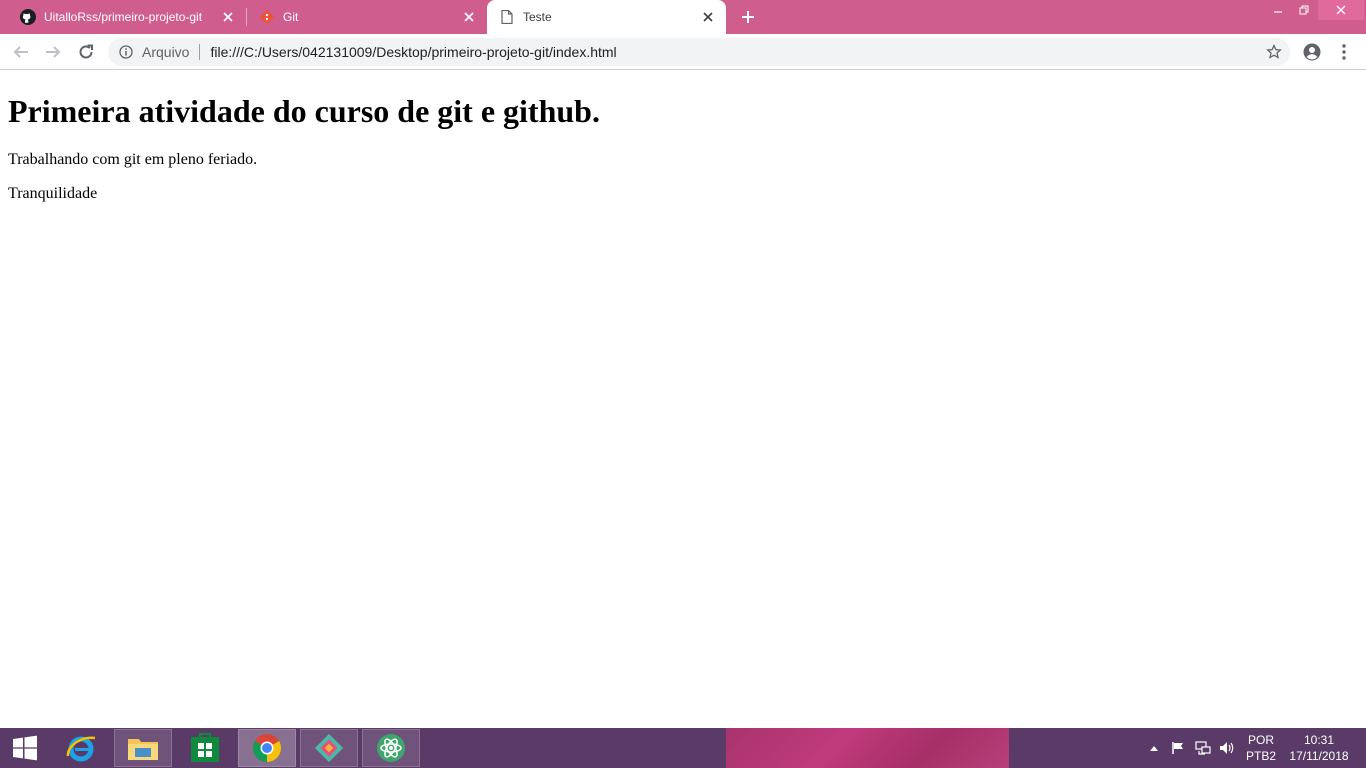  I want to click on clock-time: 10:31, so click(1319, 740).